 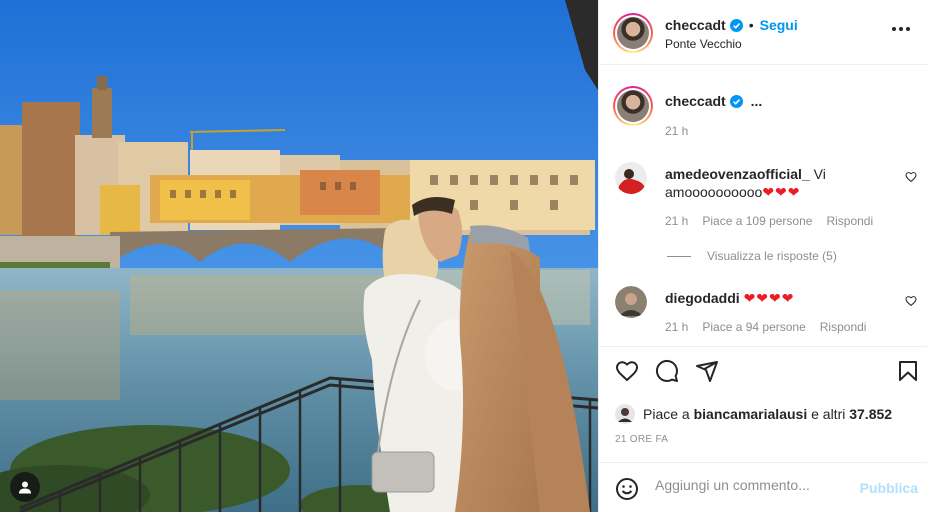 I want to click on comment-likes-count: Piace a 109 persone, so click(x=757, y=221).